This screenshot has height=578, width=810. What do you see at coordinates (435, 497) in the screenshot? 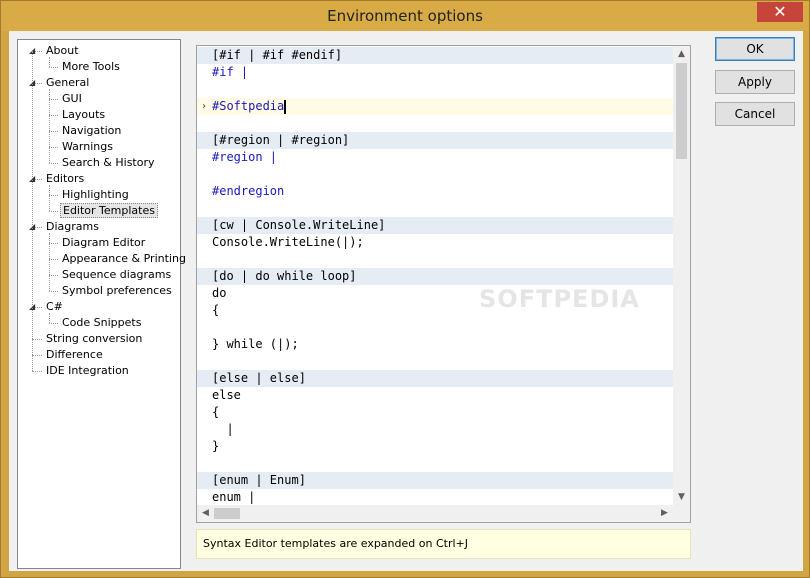
I see `code-line: enum |` at bounding box center [435, 497].